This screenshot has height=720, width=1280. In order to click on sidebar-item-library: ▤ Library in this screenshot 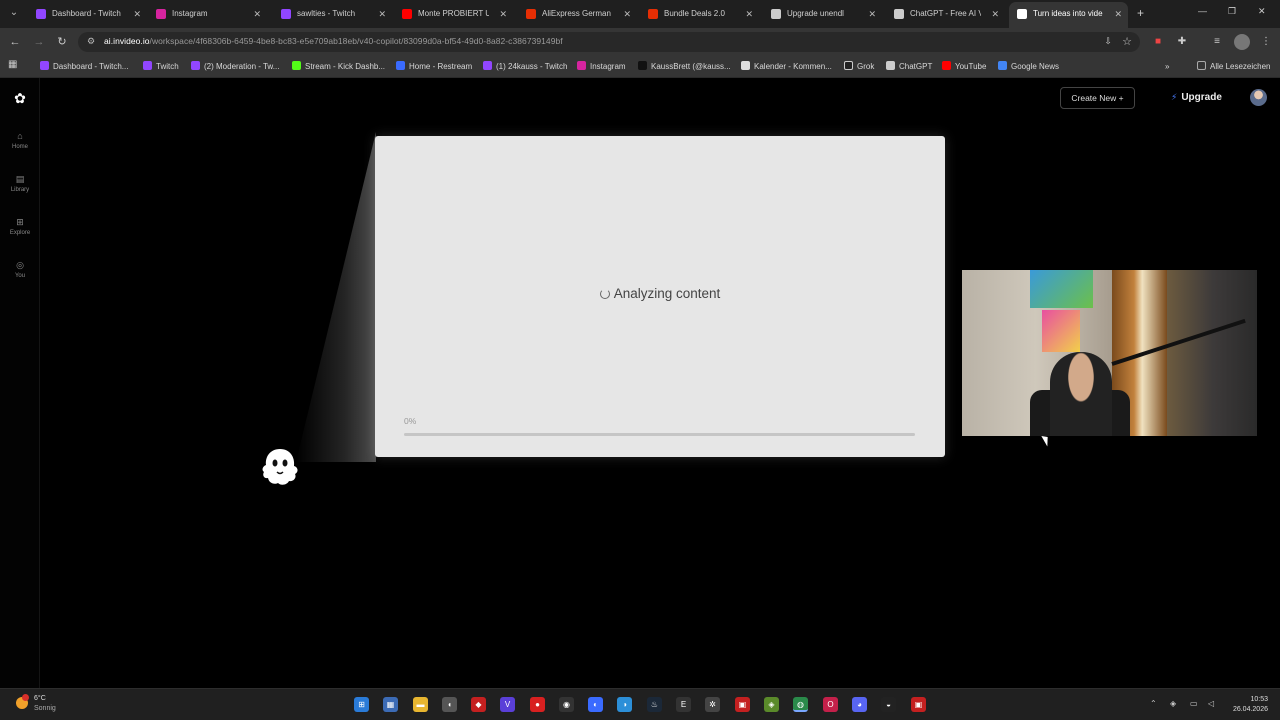, I will do `click(20, 183)`.